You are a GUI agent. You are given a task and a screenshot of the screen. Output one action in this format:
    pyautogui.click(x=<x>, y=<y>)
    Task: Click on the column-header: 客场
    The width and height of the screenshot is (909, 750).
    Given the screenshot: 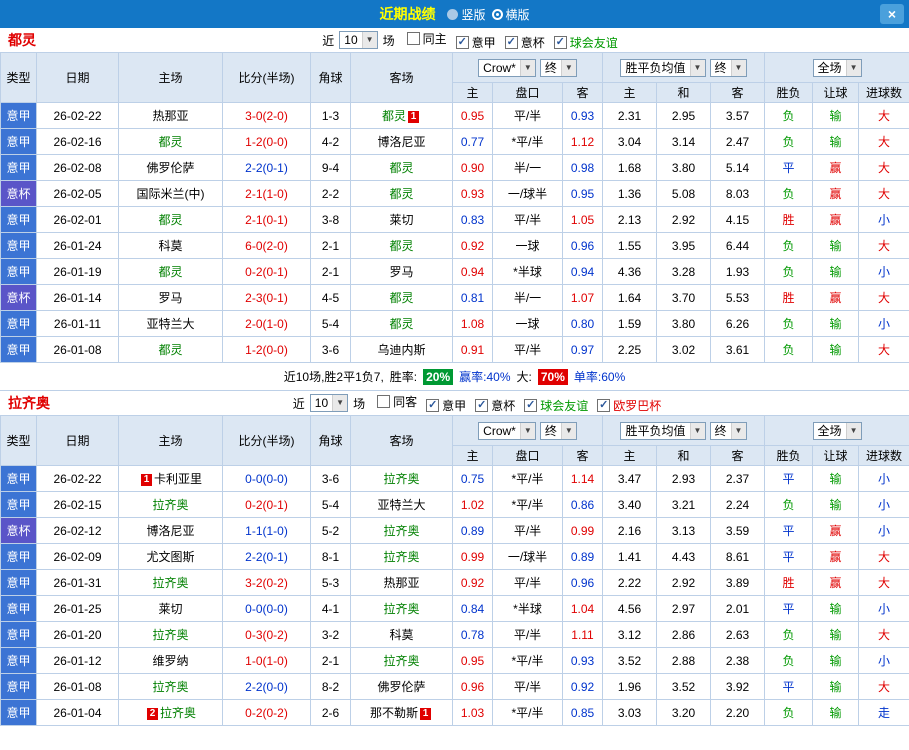 What is the action you would take?
    pyautogui.click(x=401, y=77)
    